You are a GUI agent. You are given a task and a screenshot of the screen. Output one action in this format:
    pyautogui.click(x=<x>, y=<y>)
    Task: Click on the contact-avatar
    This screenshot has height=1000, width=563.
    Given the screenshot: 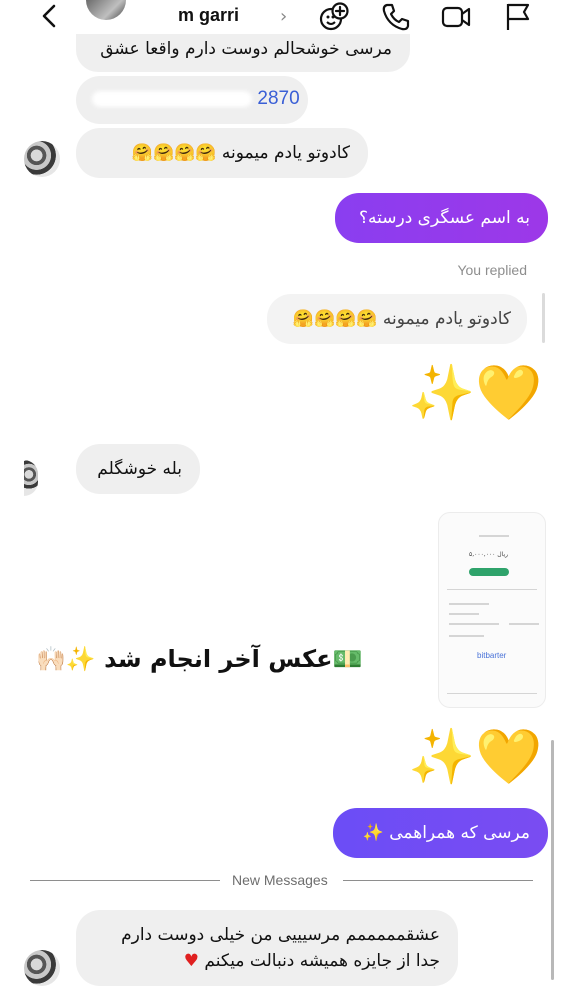 What is the action you would take?
    pyautogui.click(x=106, y=10)
    